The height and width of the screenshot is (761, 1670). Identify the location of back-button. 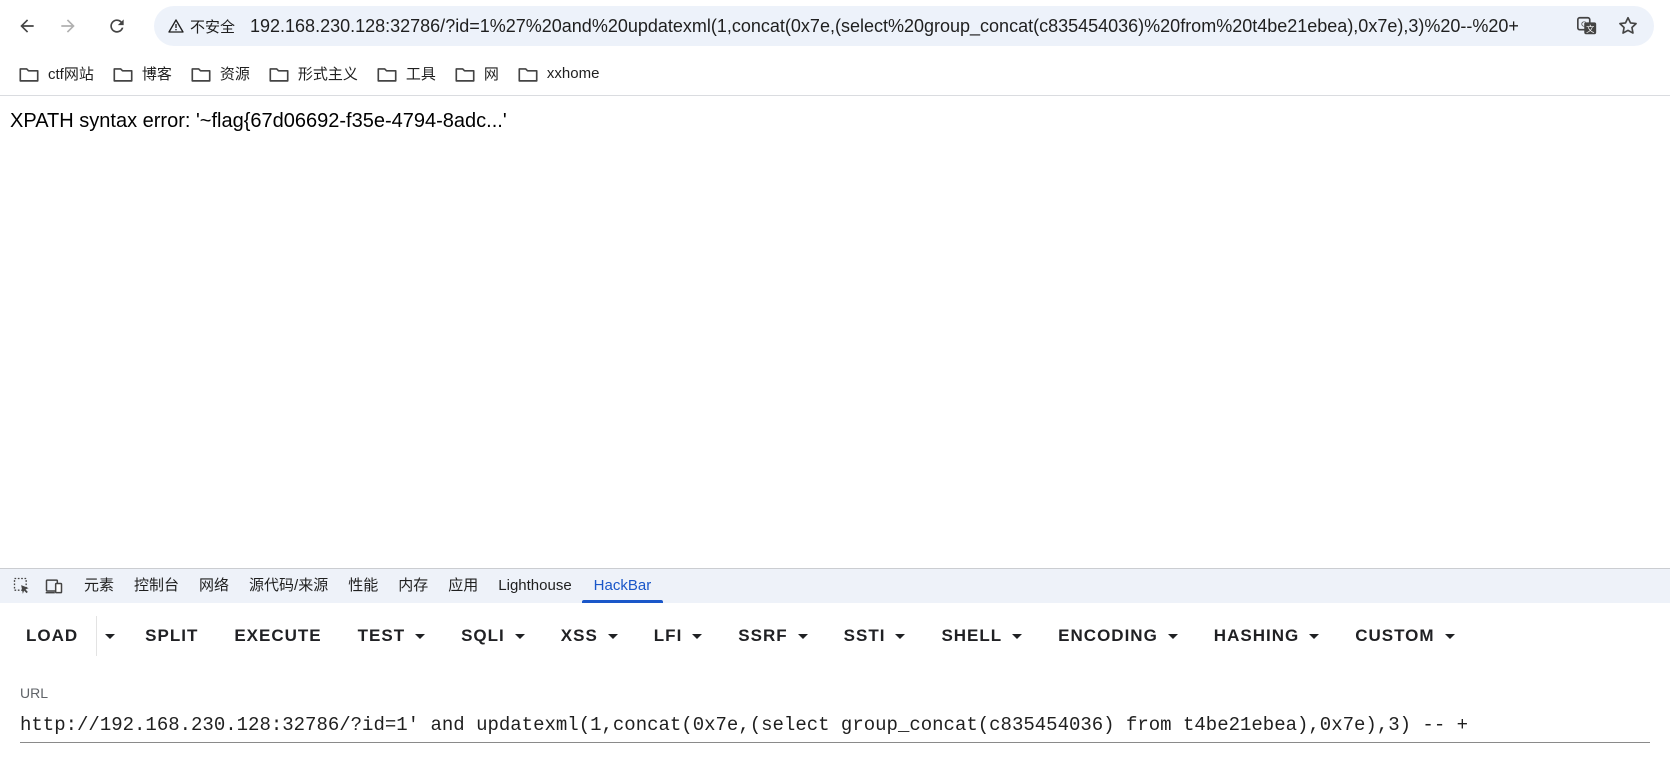
(27, 26).